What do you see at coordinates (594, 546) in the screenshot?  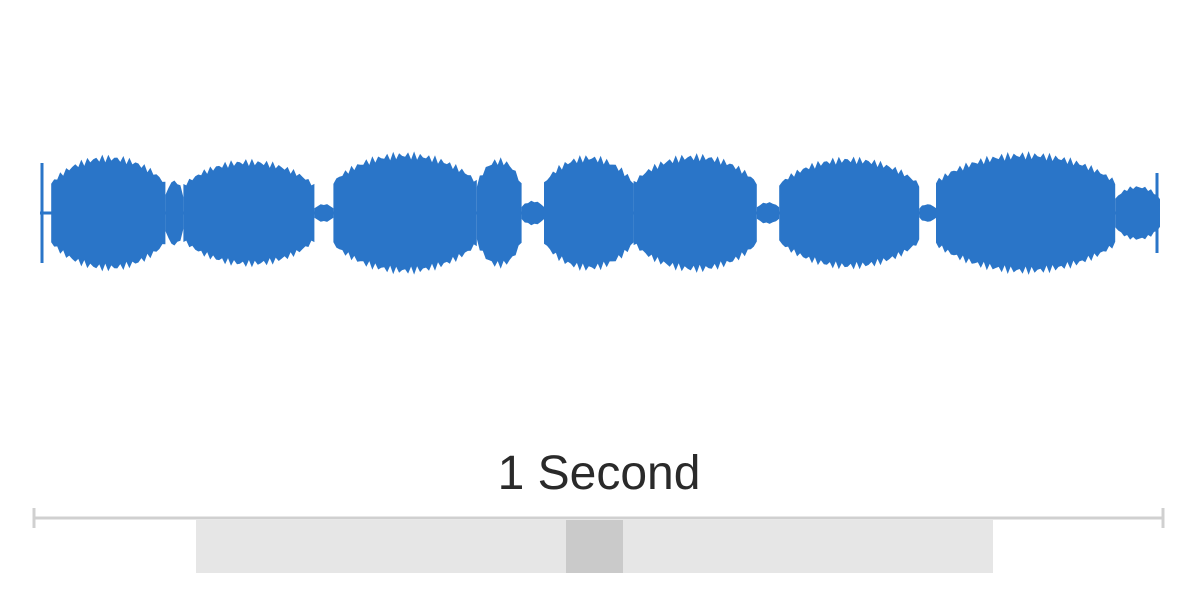 I see `time-window-highlight` at bounding box center [594, 546].